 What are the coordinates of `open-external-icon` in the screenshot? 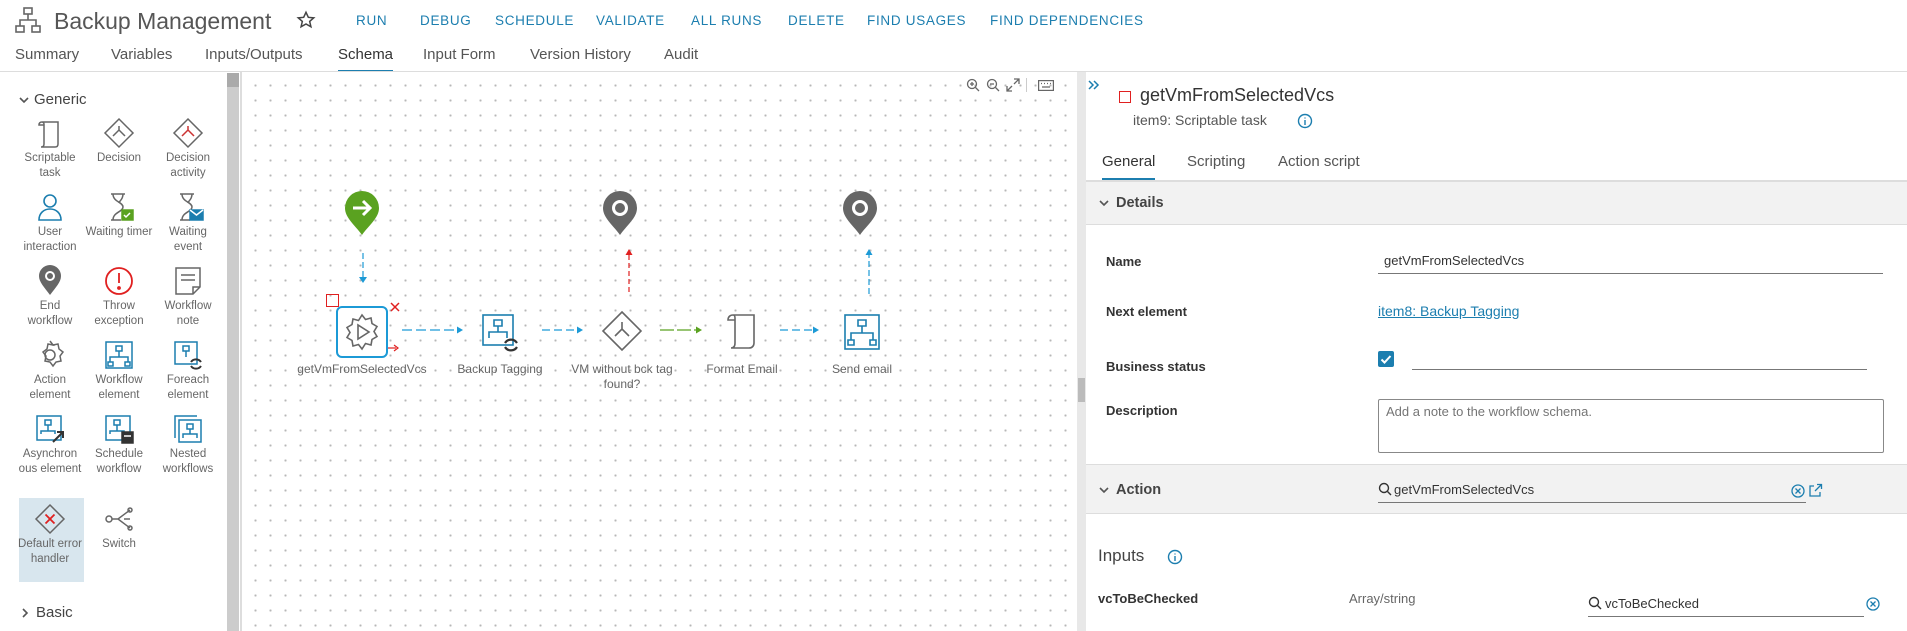 It's located at (1815, 490).